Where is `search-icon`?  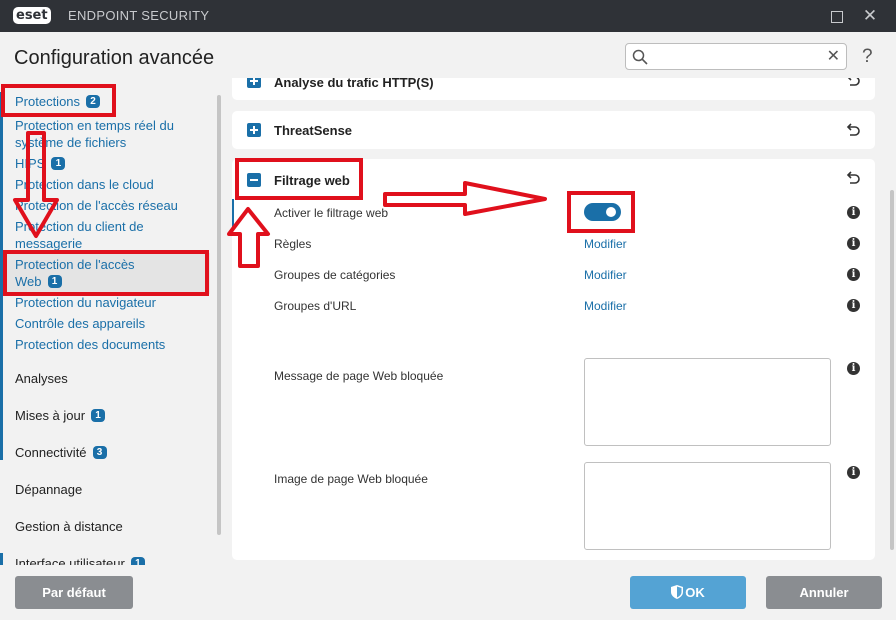 search-icon is located at coordinates (640, 57).